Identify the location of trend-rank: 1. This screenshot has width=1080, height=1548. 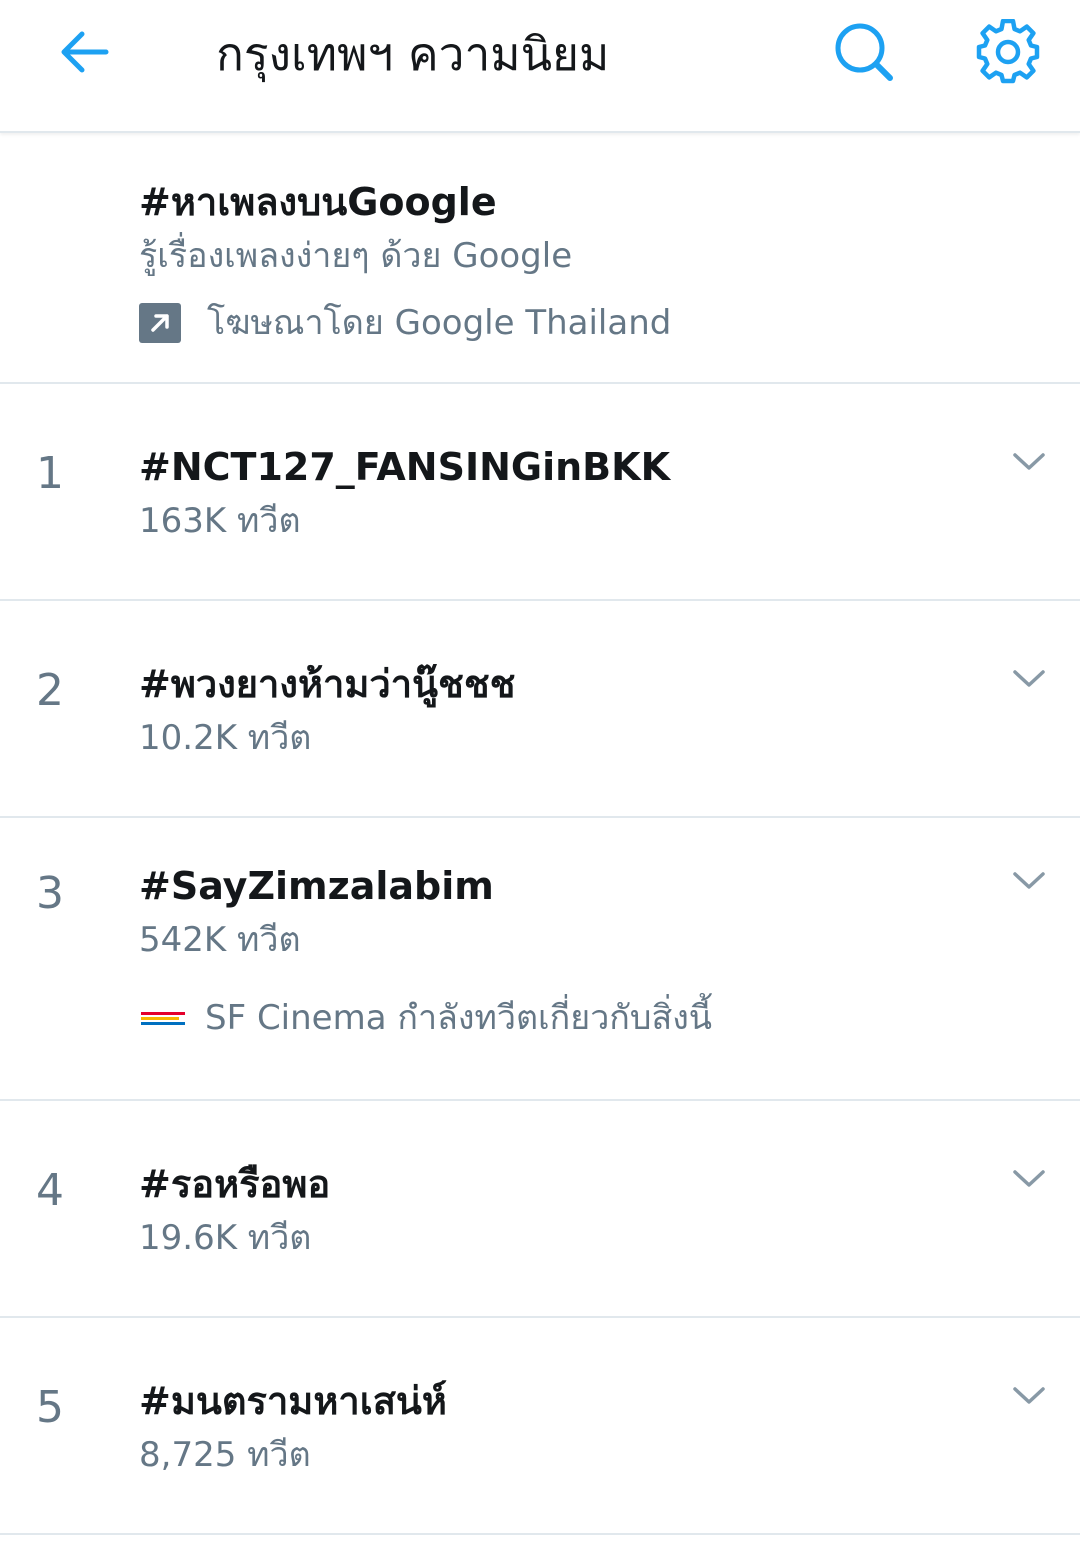
(50, 473).